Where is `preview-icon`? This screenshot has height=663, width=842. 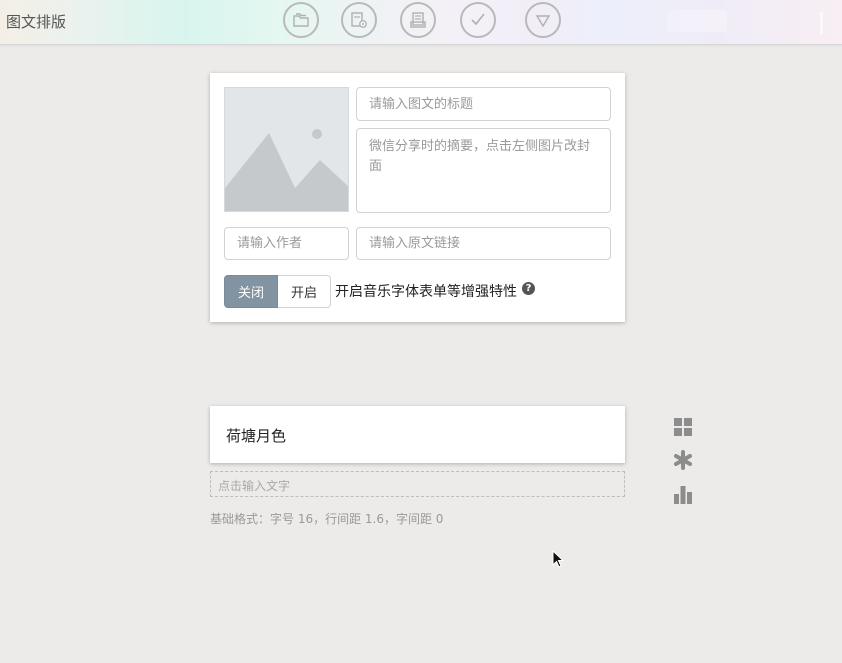
preview-icon is located at coordinates (359, 20).